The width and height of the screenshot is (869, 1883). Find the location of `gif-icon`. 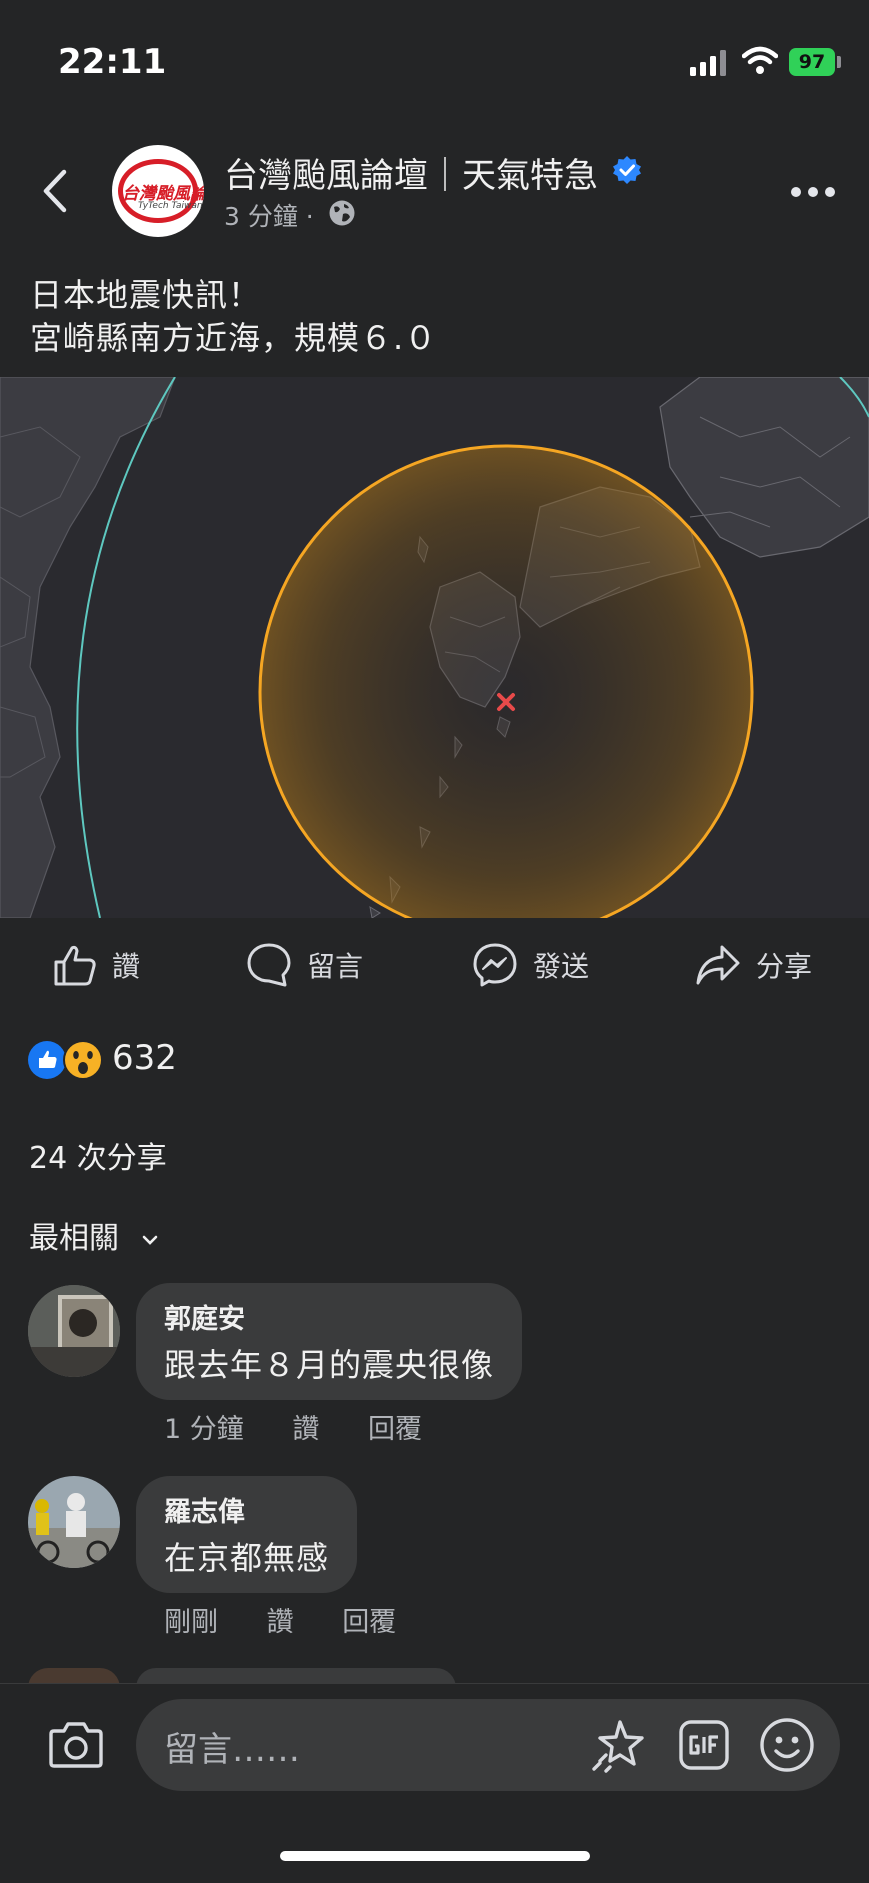

gif-icon is located at coordinates (704, 1745).